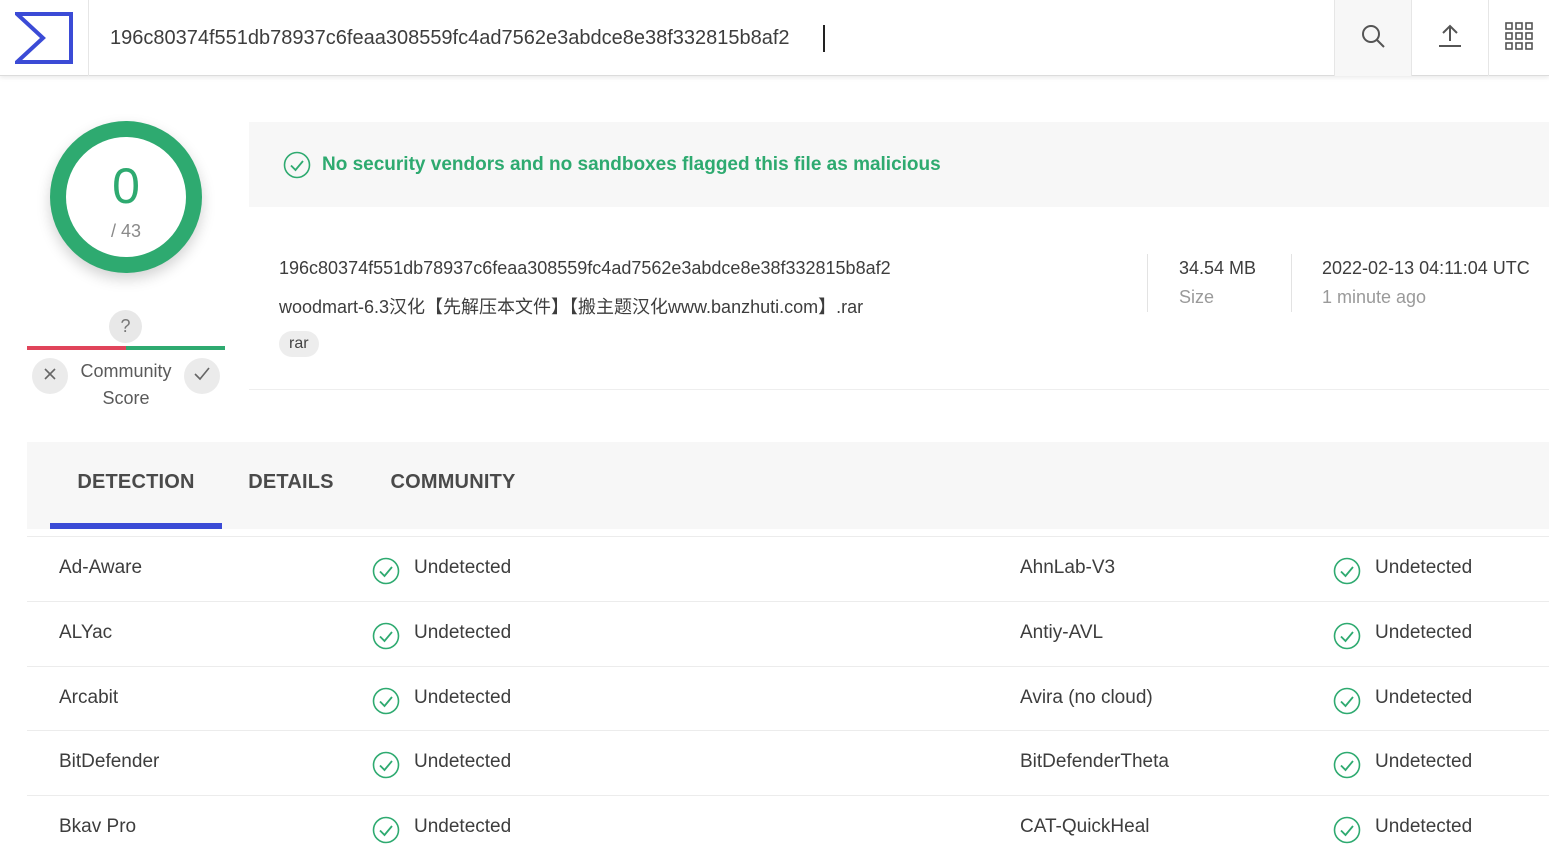  What do you see at coordinates (175, 348) in the screenshot?
I see `community-score-bar-harmless` at bounding box center [175, 348].